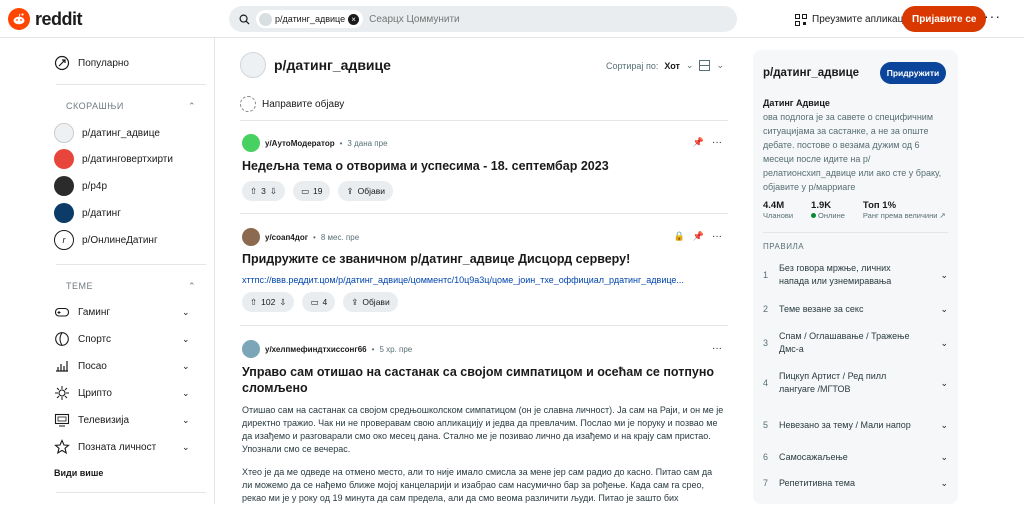 This screenshot has height=505, width=1024. Describe the element at coordinates (62, 420) in the screenshot. I see `television-icon` at that location.